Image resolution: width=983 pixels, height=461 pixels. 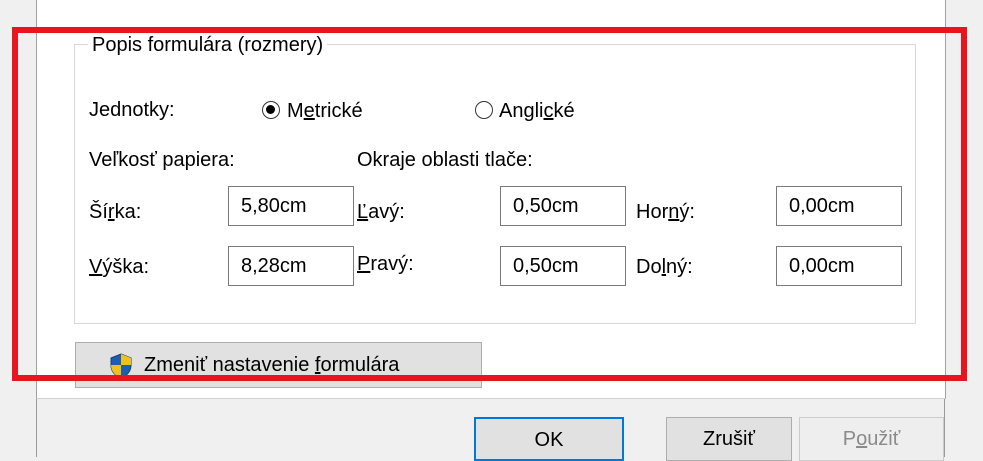 What do you see at coordinates (115, 212) in the screenshot?
I see `width-label: Šírka:` at bounding box center [115, 212].